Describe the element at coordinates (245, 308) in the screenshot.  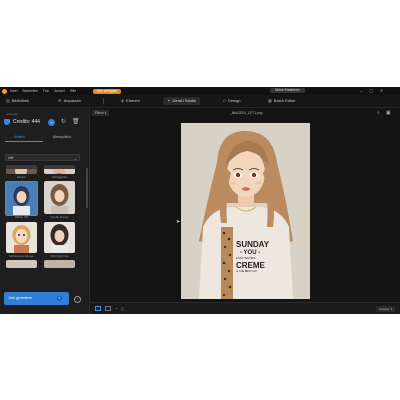
I see `viewer-bottom-bar: ◔ ▯ Anpass. ▾` at that location.